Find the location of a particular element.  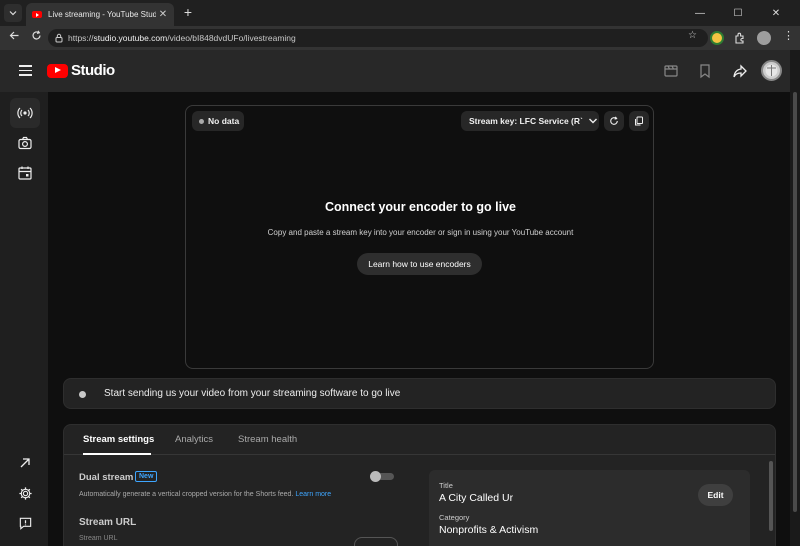

stream-url-heading: Stream URL is located at coordinates (108, 522).